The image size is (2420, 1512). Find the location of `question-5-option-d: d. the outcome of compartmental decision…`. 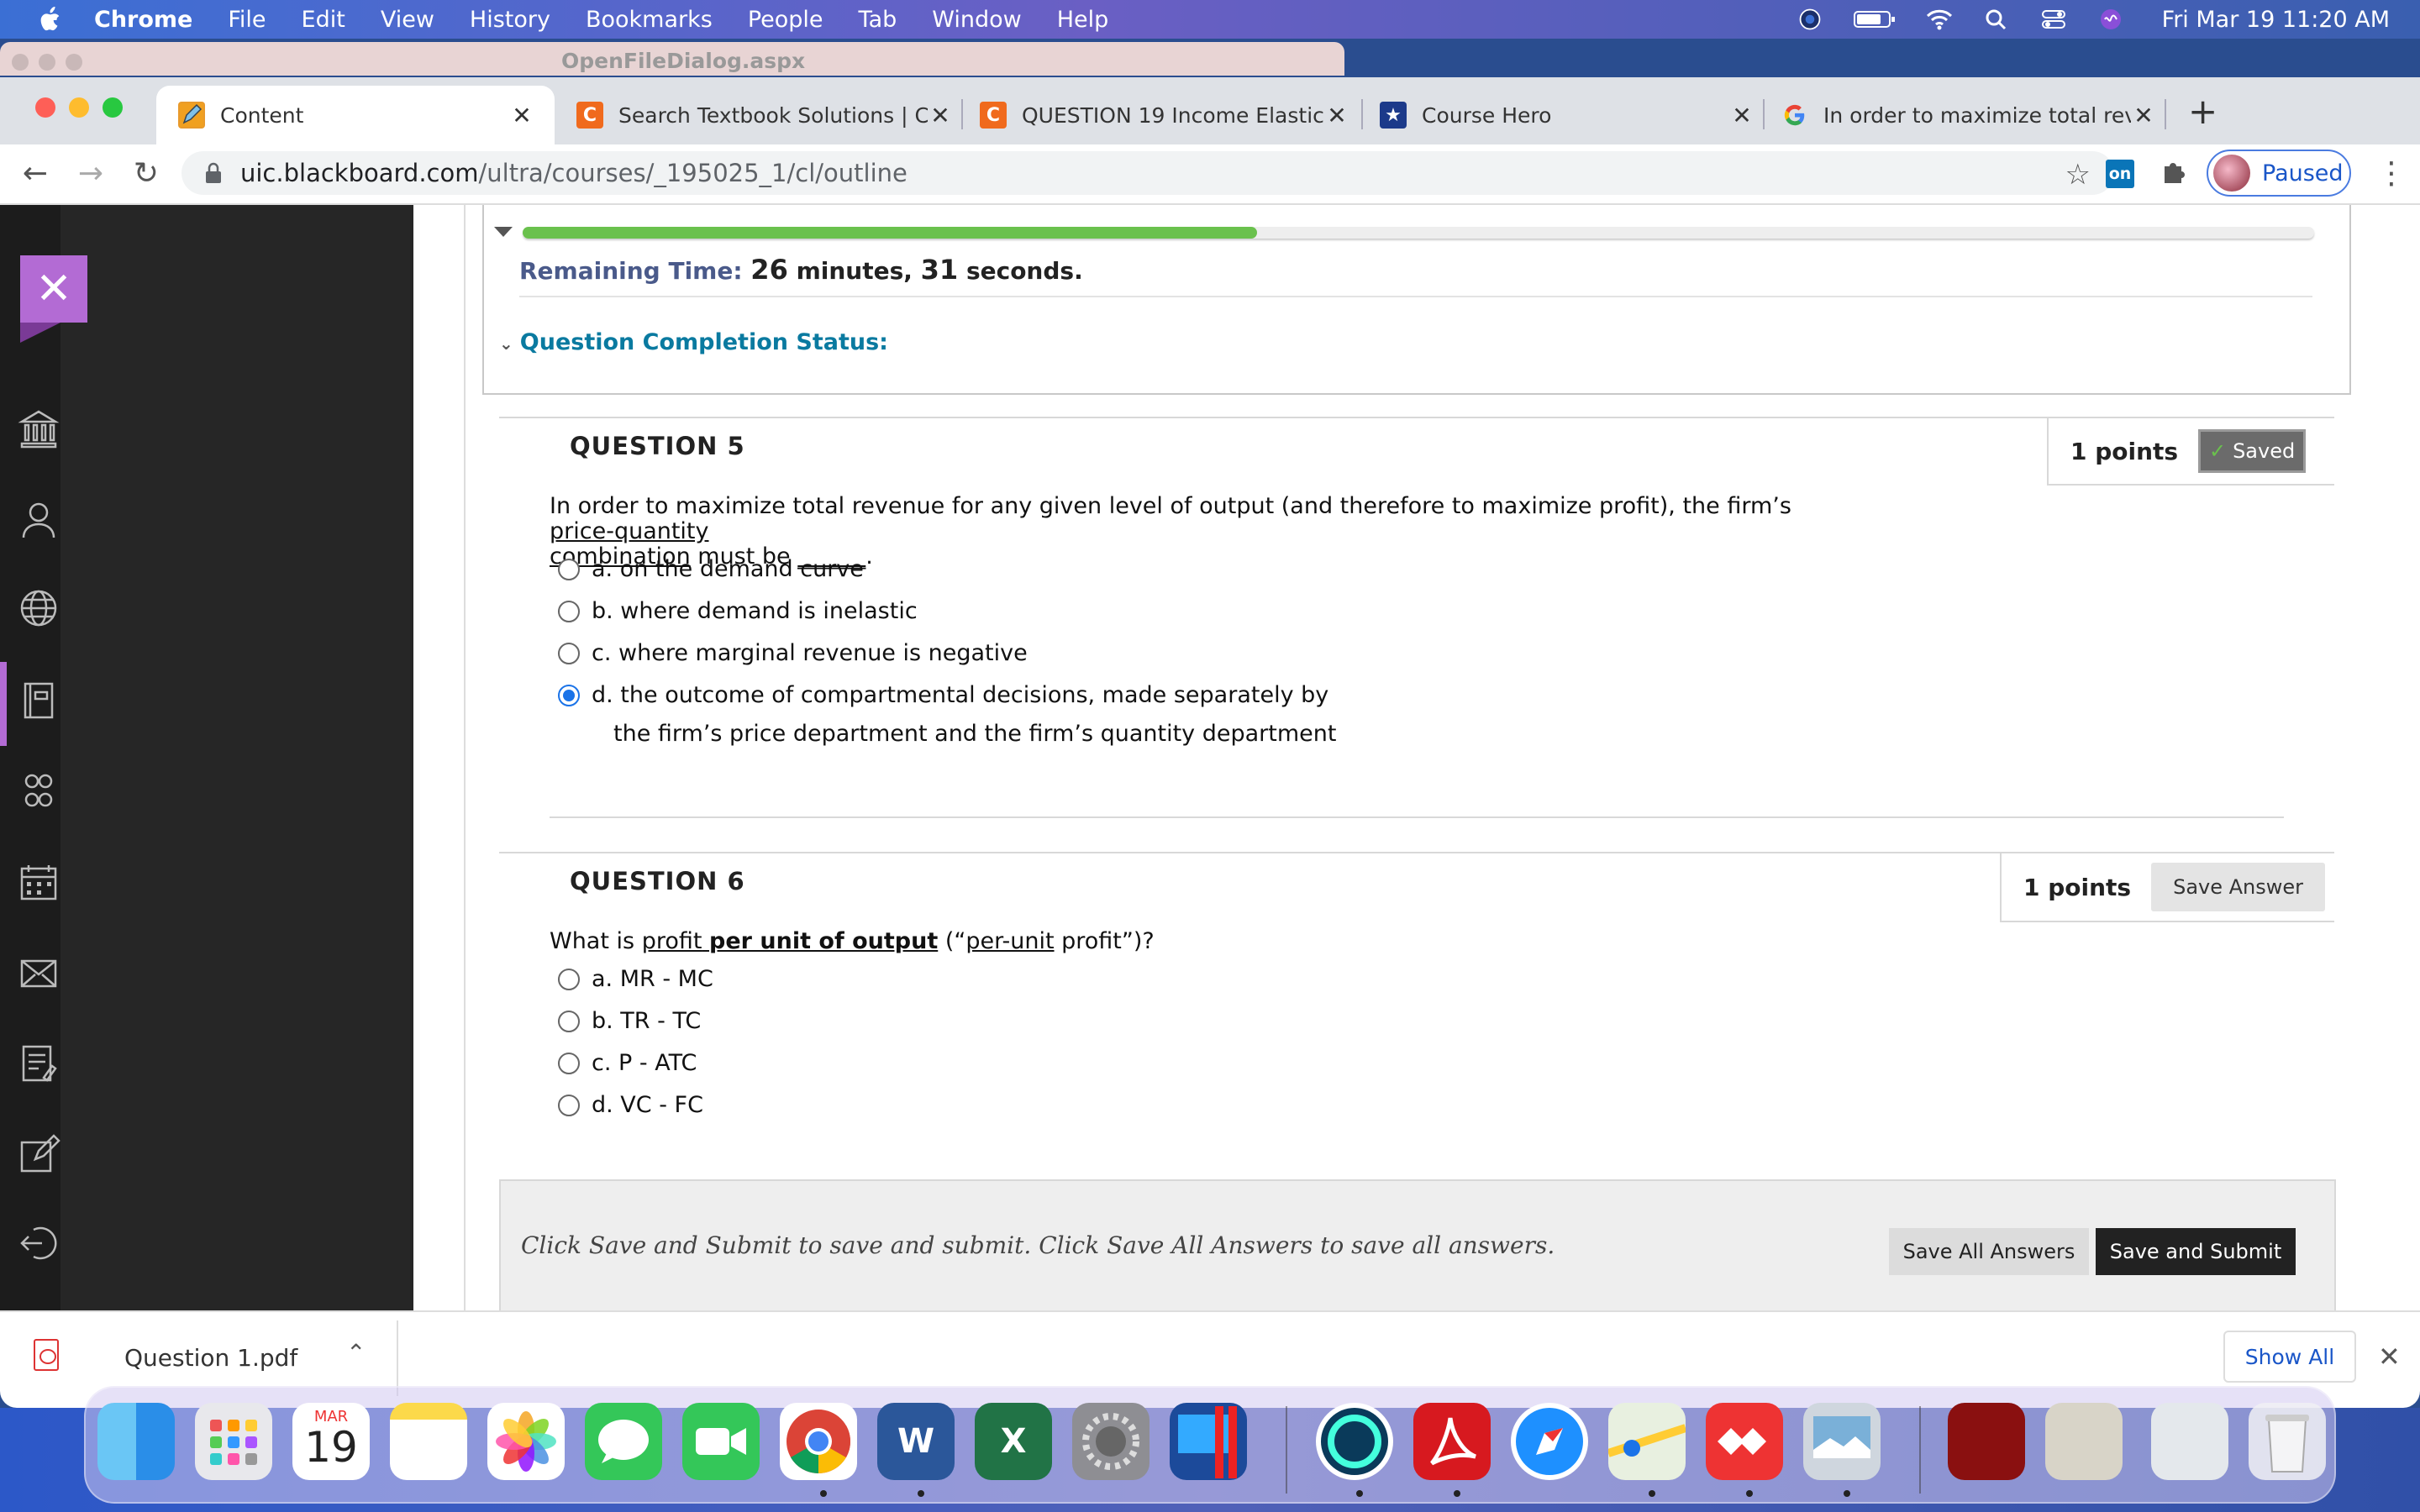

question-5-option-d: d. the outcome of compartmental decision… is located at coordinates (943, 695).